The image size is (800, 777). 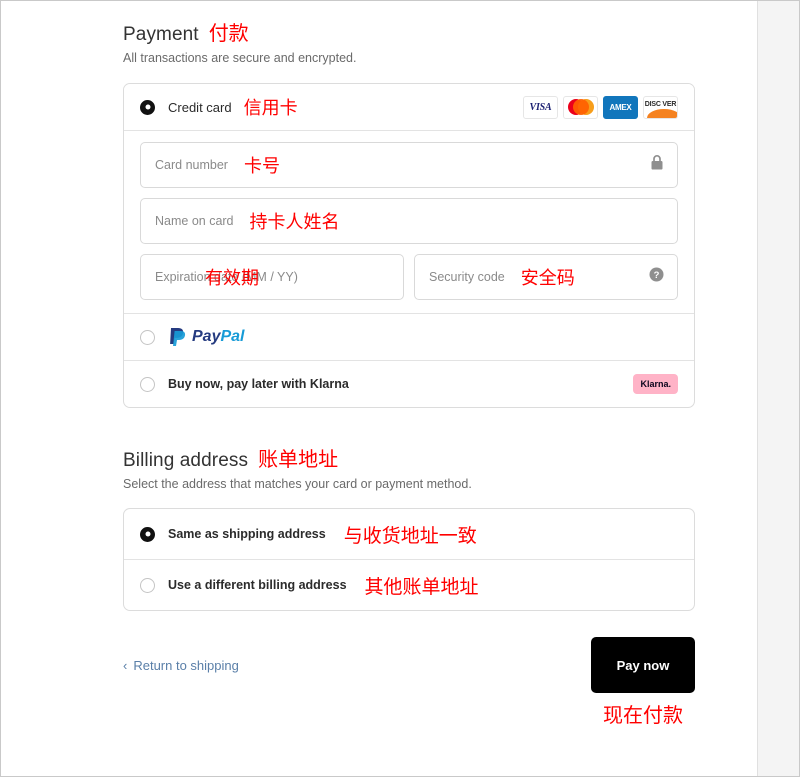 What do you see at coordinates (147, 585) in the screenshot?
I see `radio-different-billing-address` at bounding box center [147, 585].